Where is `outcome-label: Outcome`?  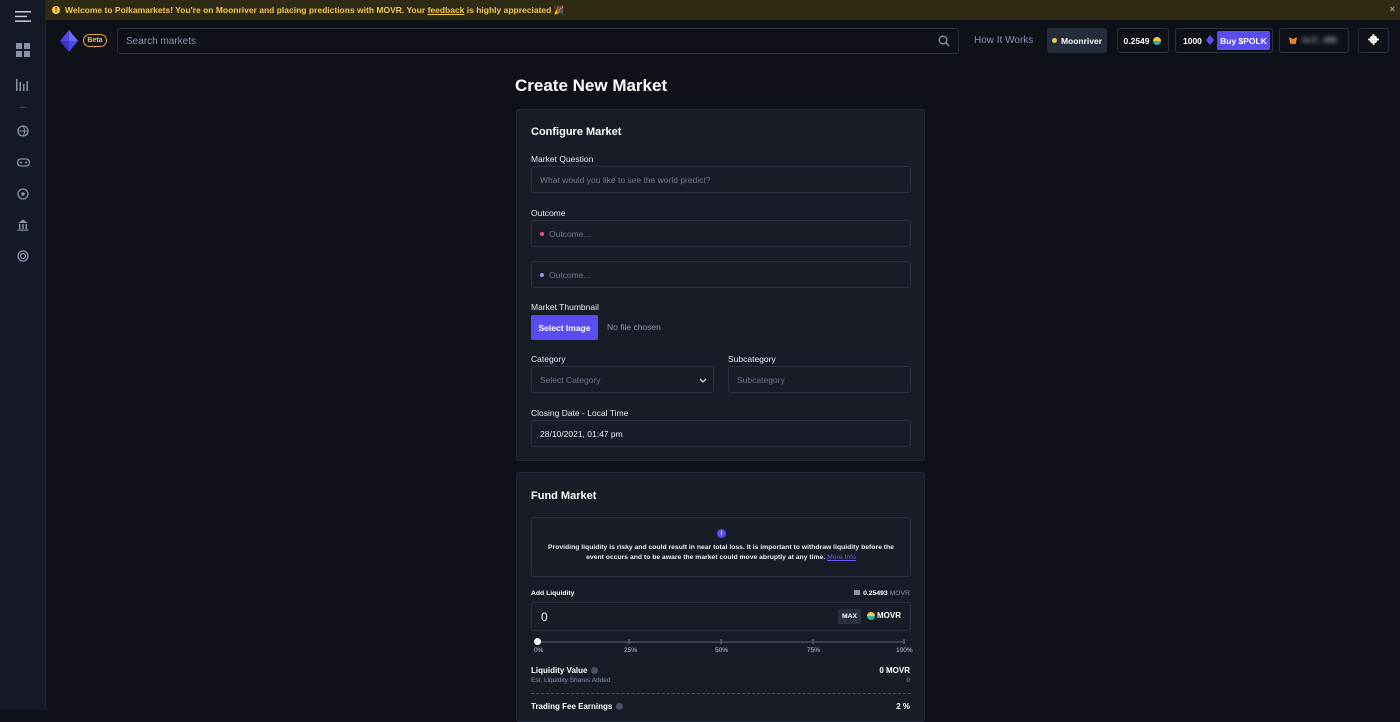
outcome-label: Outcome is located at coordinates (548, 213).